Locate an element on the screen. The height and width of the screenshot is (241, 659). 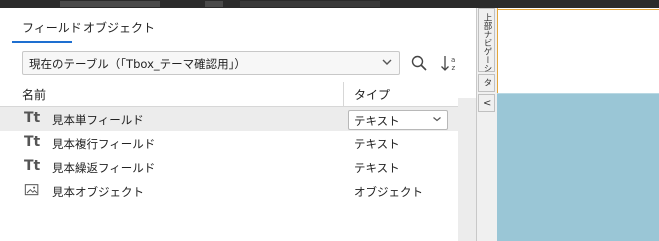
canvas-border is located at coordinates (578, 9).